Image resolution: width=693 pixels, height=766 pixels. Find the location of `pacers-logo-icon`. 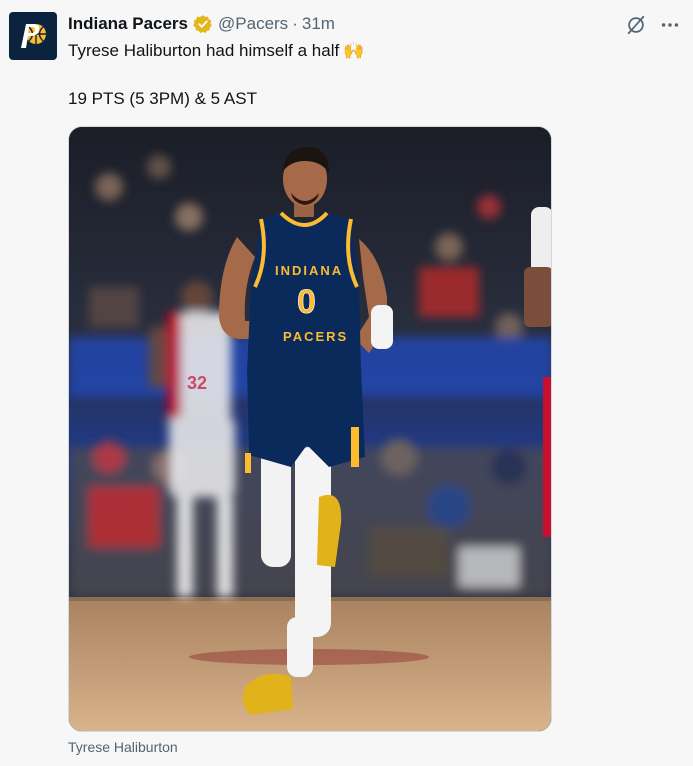

pacers-logo-icon is located at coordinates (33, 36).